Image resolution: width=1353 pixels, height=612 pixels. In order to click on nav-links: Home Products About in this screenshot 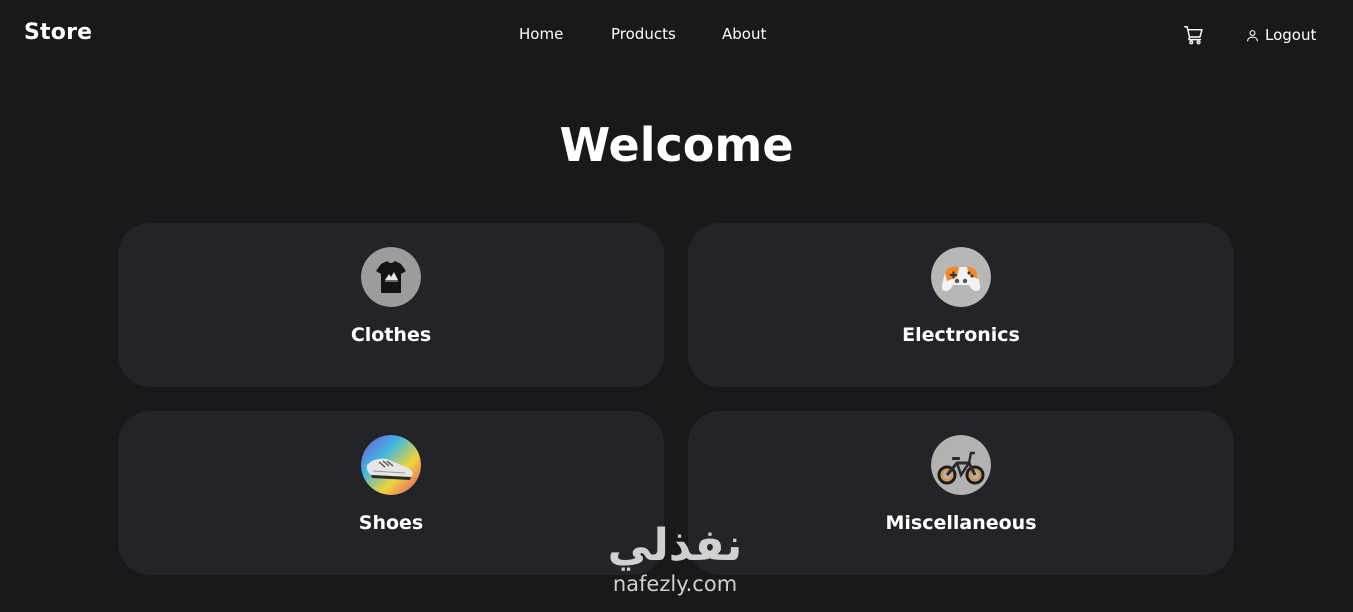, I will do `click(676, 35)`.